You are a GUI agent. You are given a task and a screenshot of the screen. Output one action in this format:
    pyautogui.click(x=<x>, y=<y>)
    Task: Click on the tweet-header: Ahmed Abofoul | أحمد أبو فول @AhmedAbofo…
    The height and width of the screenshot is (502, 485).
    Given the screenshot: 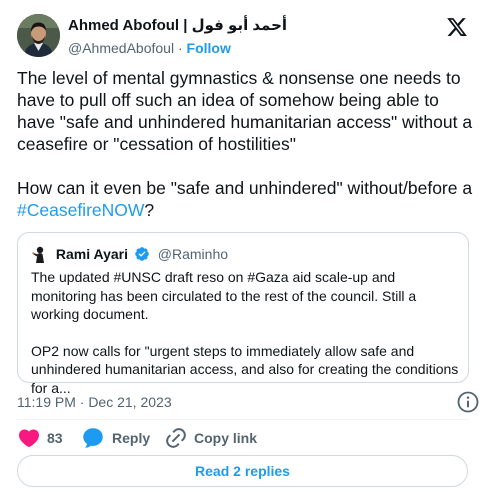 What is the action you would take?
    pyautogui.click(x=244, y=38)
    